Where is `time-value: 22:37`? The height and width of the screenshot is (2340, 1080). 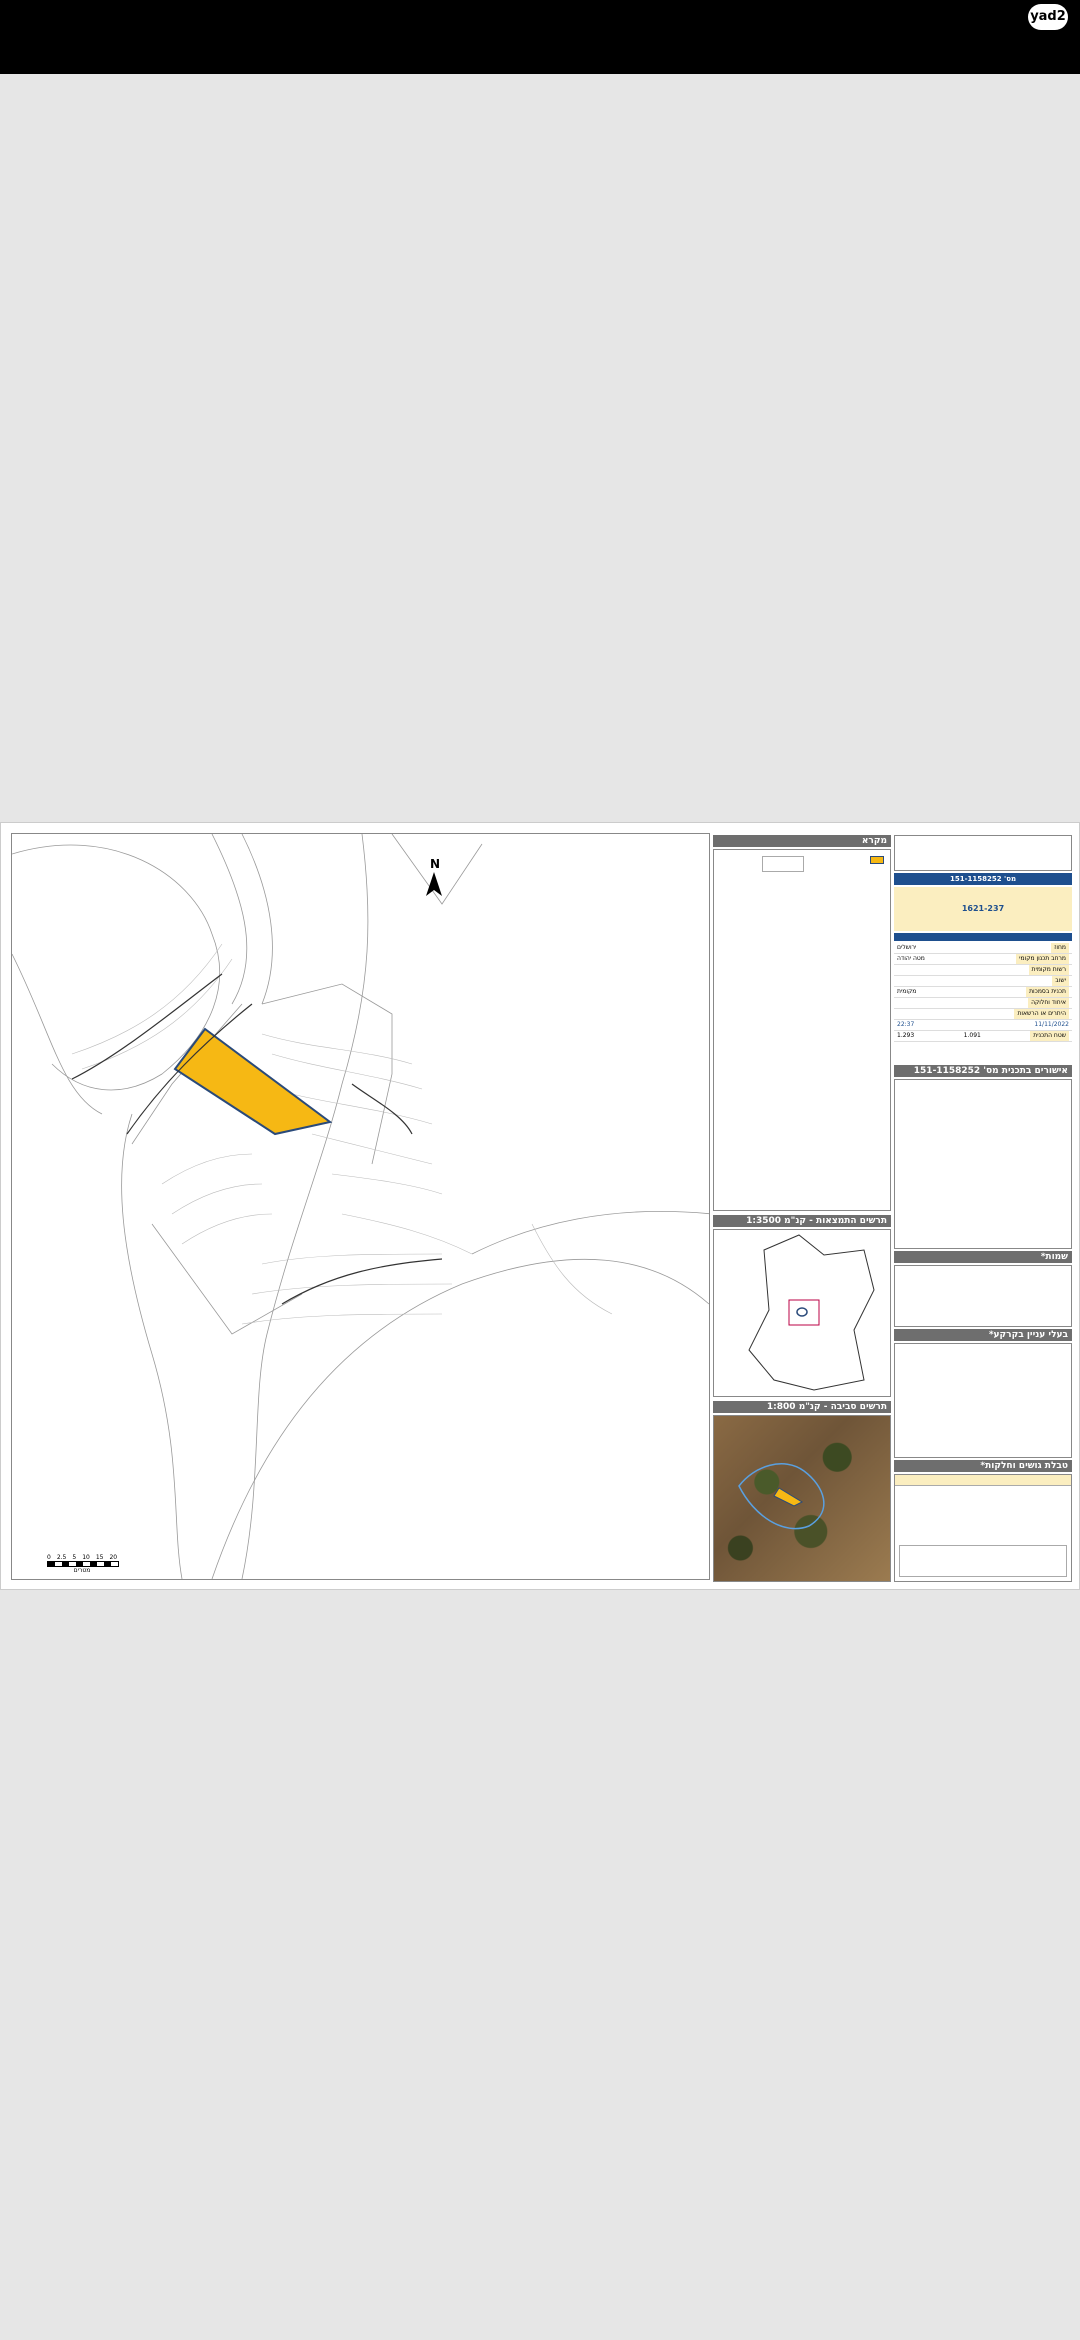
time-value: 22:37 is located at coordinates (906, 1024).